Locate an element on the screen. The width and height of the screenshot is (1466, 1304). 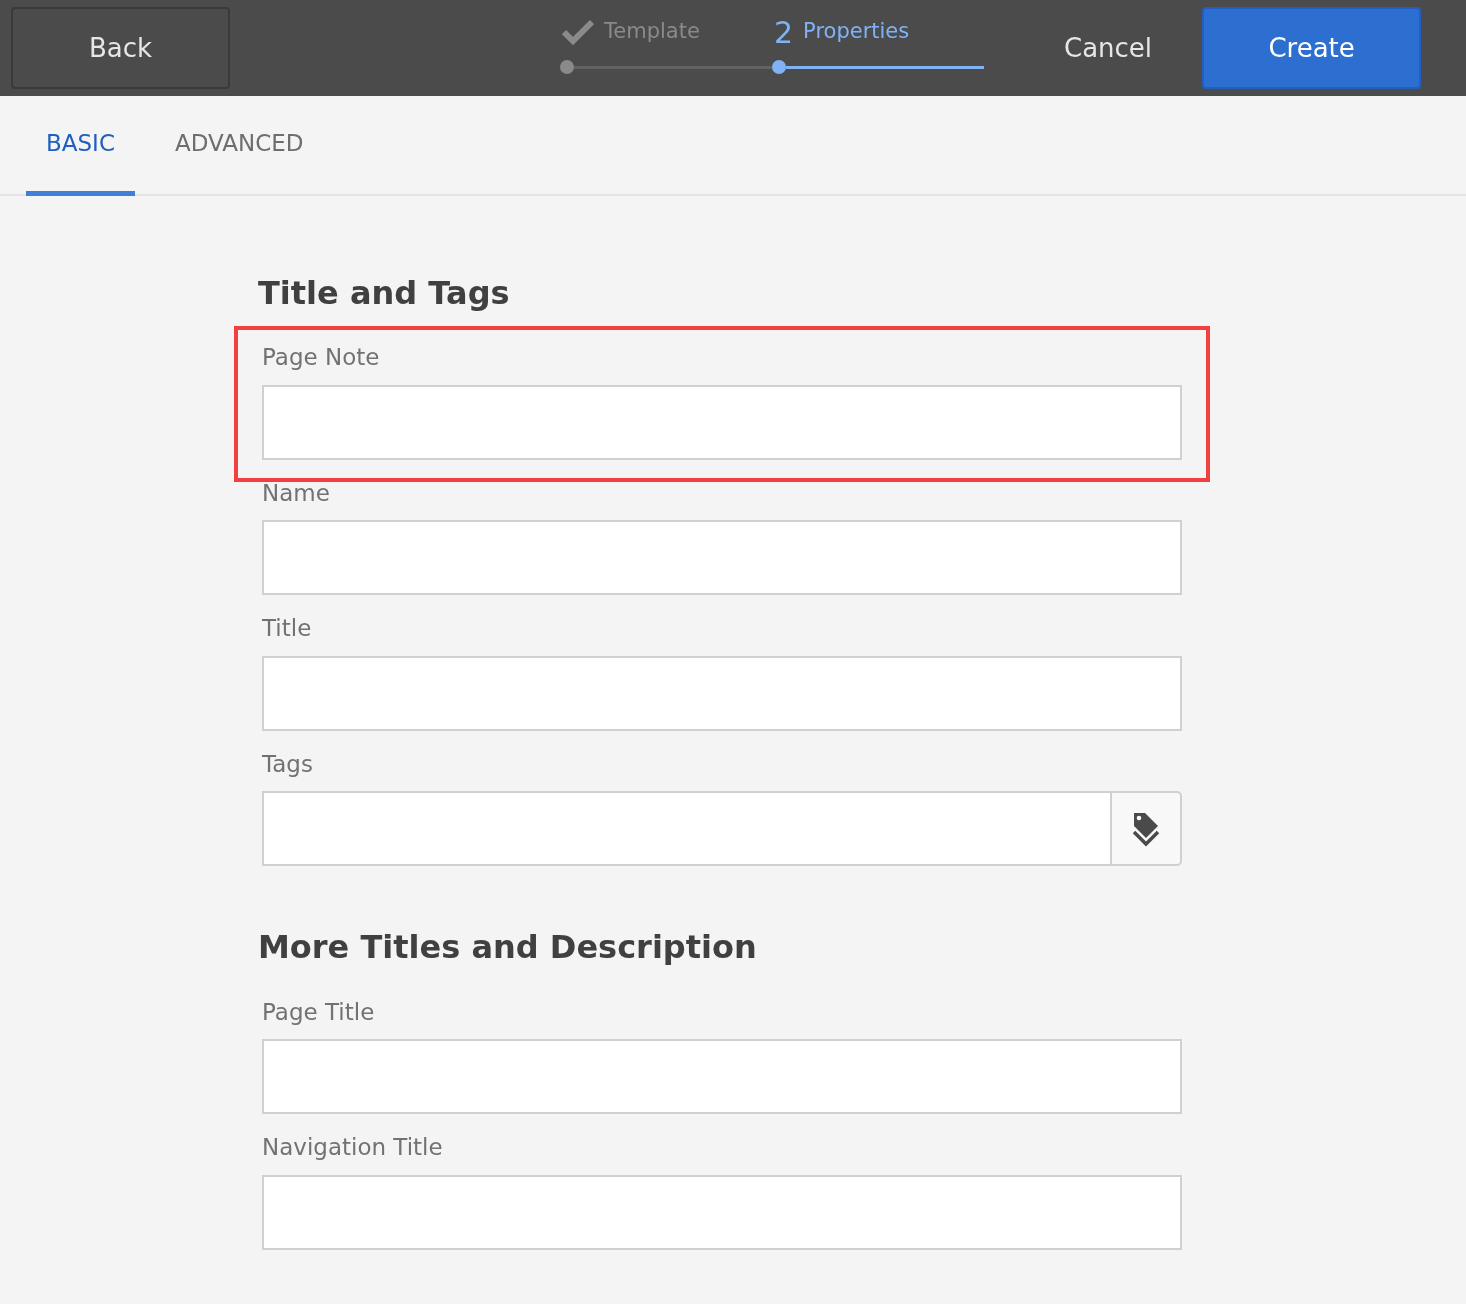
field-label: Navigation Title is located at coordinates (353, 1148).